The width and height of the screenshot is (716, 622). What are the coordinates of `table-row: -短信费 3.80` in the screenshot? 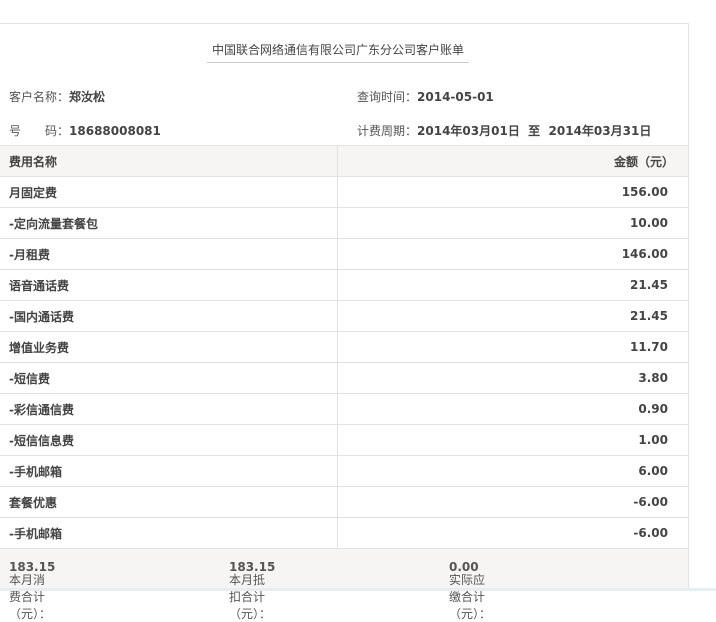 It's located at (344, 378).